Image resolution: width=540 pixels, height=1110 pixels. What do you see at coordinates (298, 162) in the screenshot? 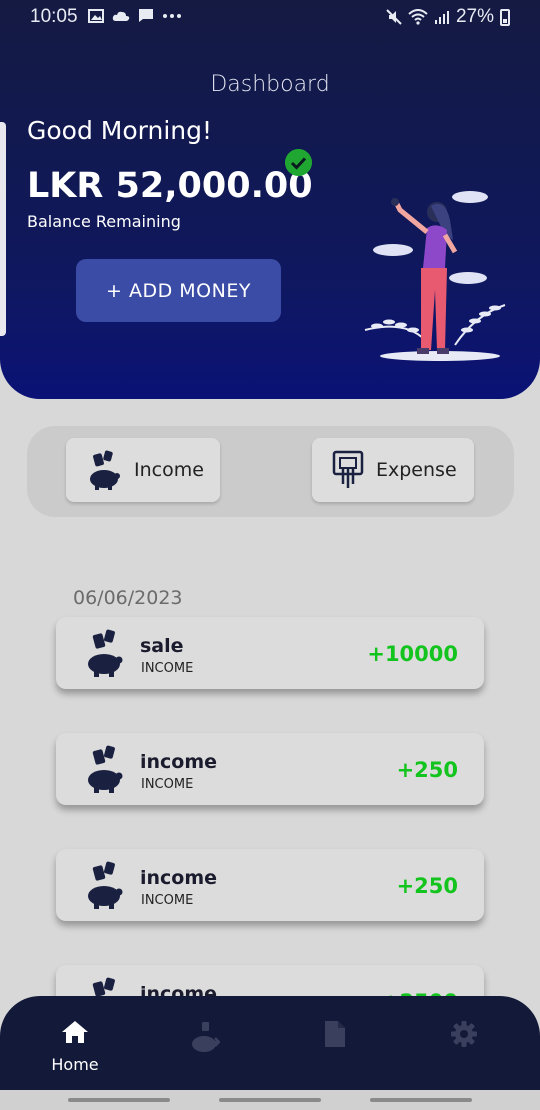
I see `check-circle-icon` at bounding box center [298, 162].